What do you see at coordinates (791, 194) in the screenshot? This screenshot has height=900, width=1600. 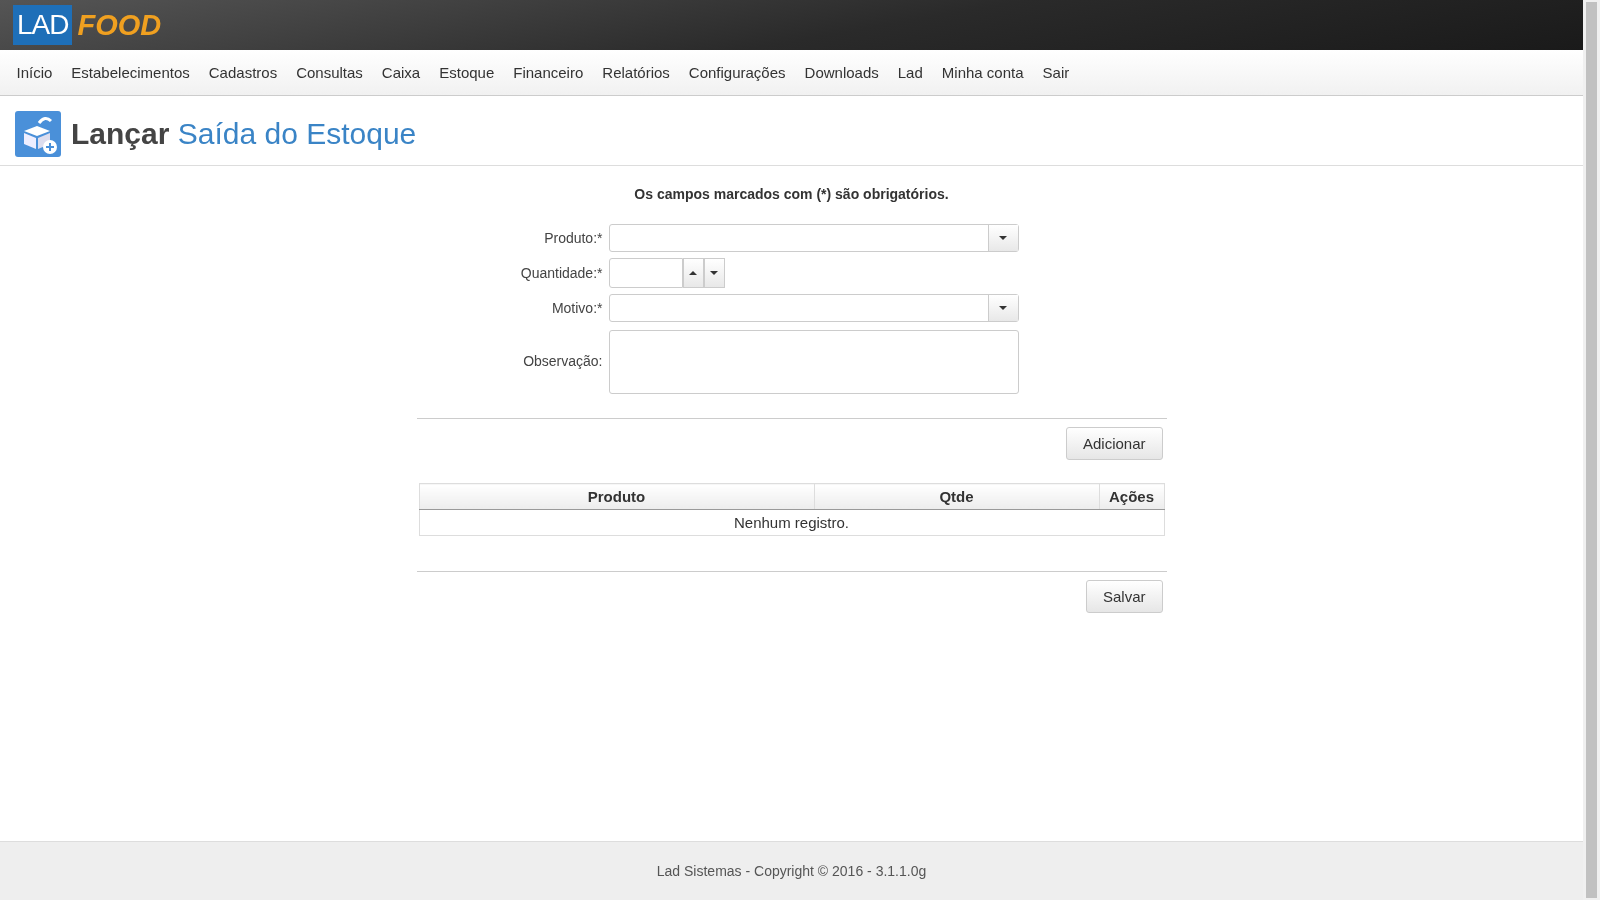 I see `required-note: Os campos marcados com (*) são obrigatórios.` at bounding box center [791, 194].